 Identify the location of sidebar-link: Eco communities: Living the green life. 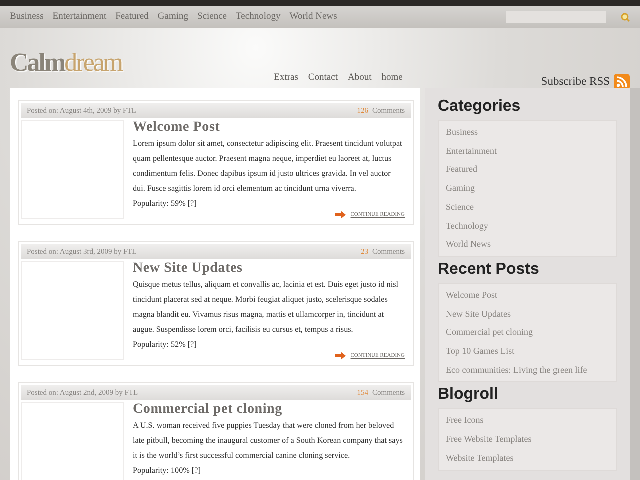
(527, 370).